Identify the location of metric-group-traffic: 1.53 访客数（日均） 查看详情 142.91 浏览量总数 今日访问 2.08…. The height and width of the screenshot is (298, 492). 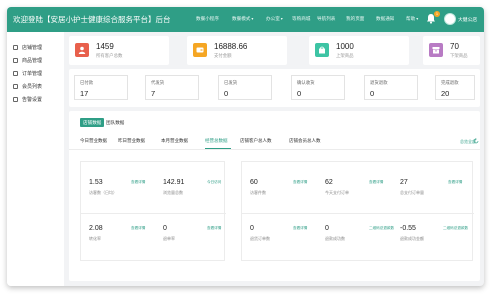
(153, 211).